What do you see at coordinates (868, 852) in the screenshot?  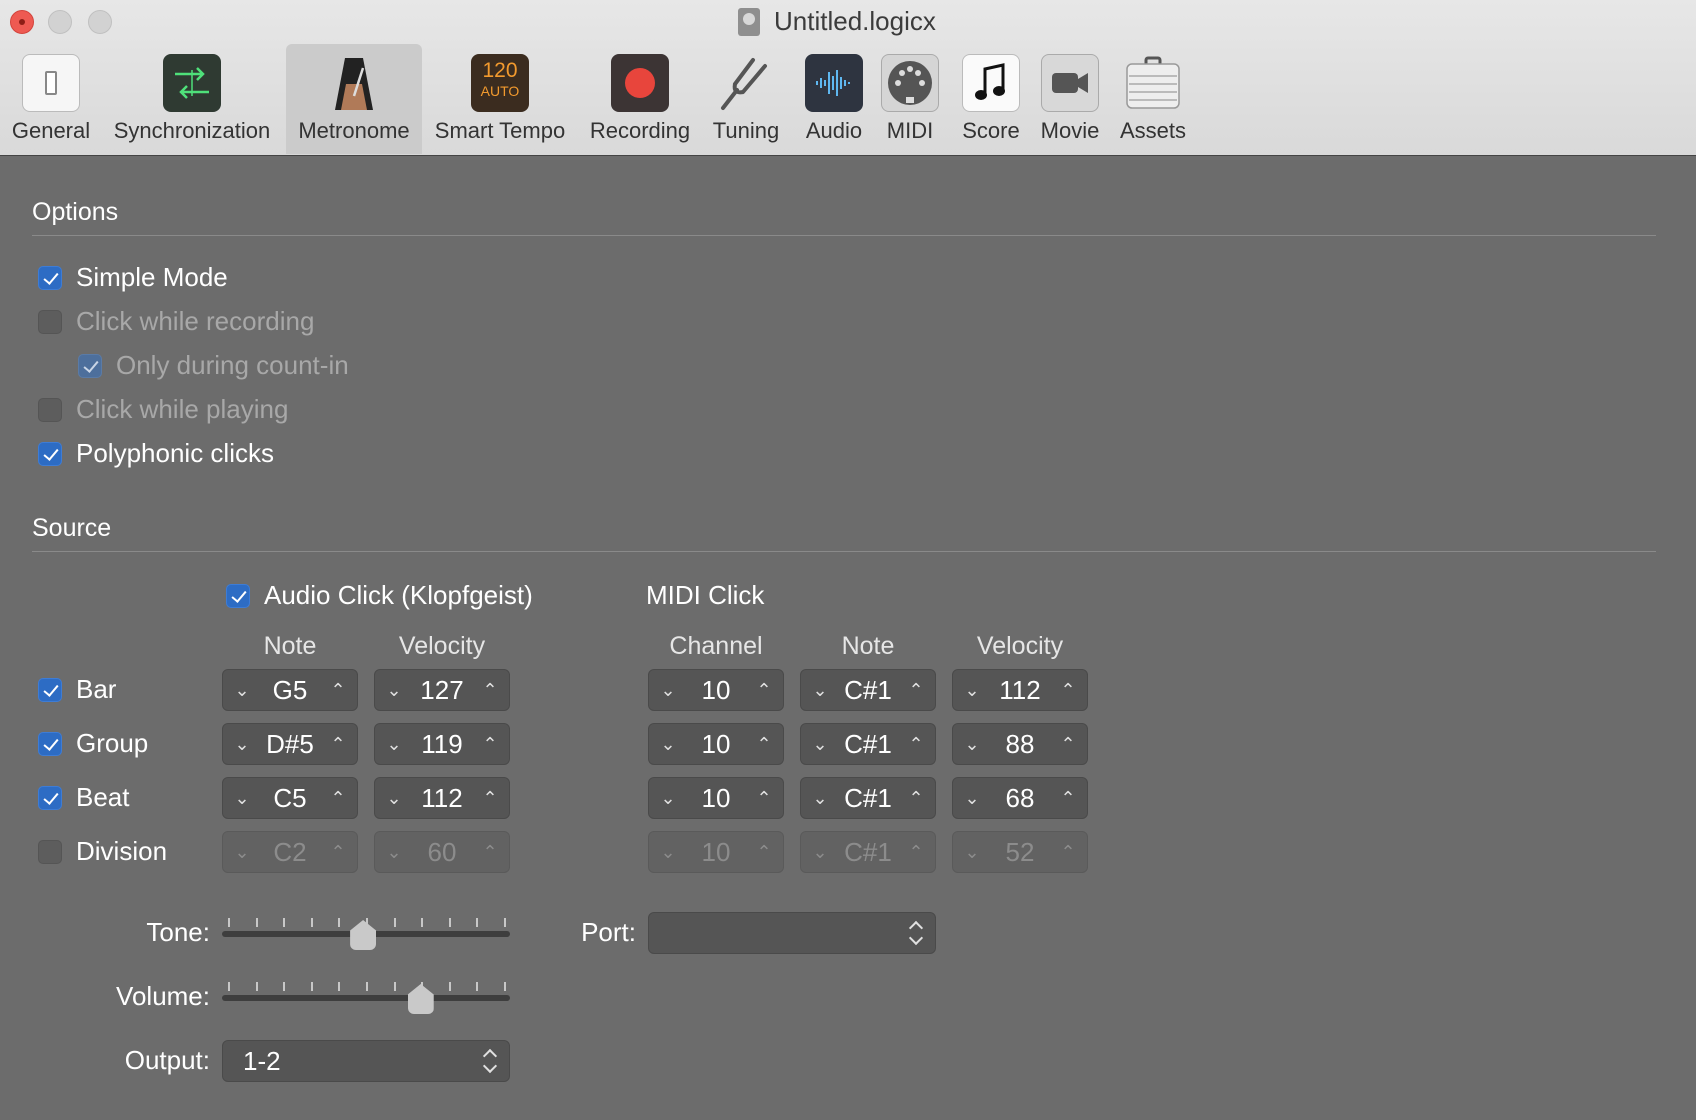 I see `division-midi-note-stepper: ⌄ C#1 ⌃` at bounding box center [868, 852].